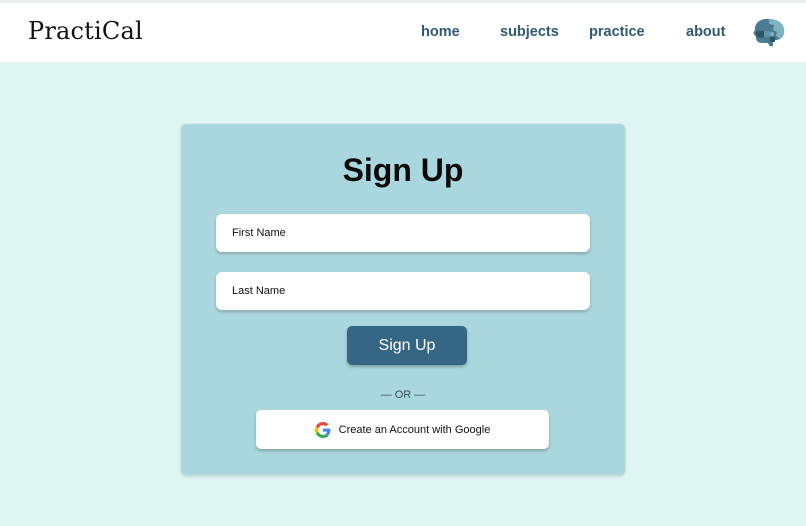 Image resolution: width=806 pixels, height=526 pixels. Describe the element at coordinates (403, 233) in the screenshot. I see `first-name-input` at that location.